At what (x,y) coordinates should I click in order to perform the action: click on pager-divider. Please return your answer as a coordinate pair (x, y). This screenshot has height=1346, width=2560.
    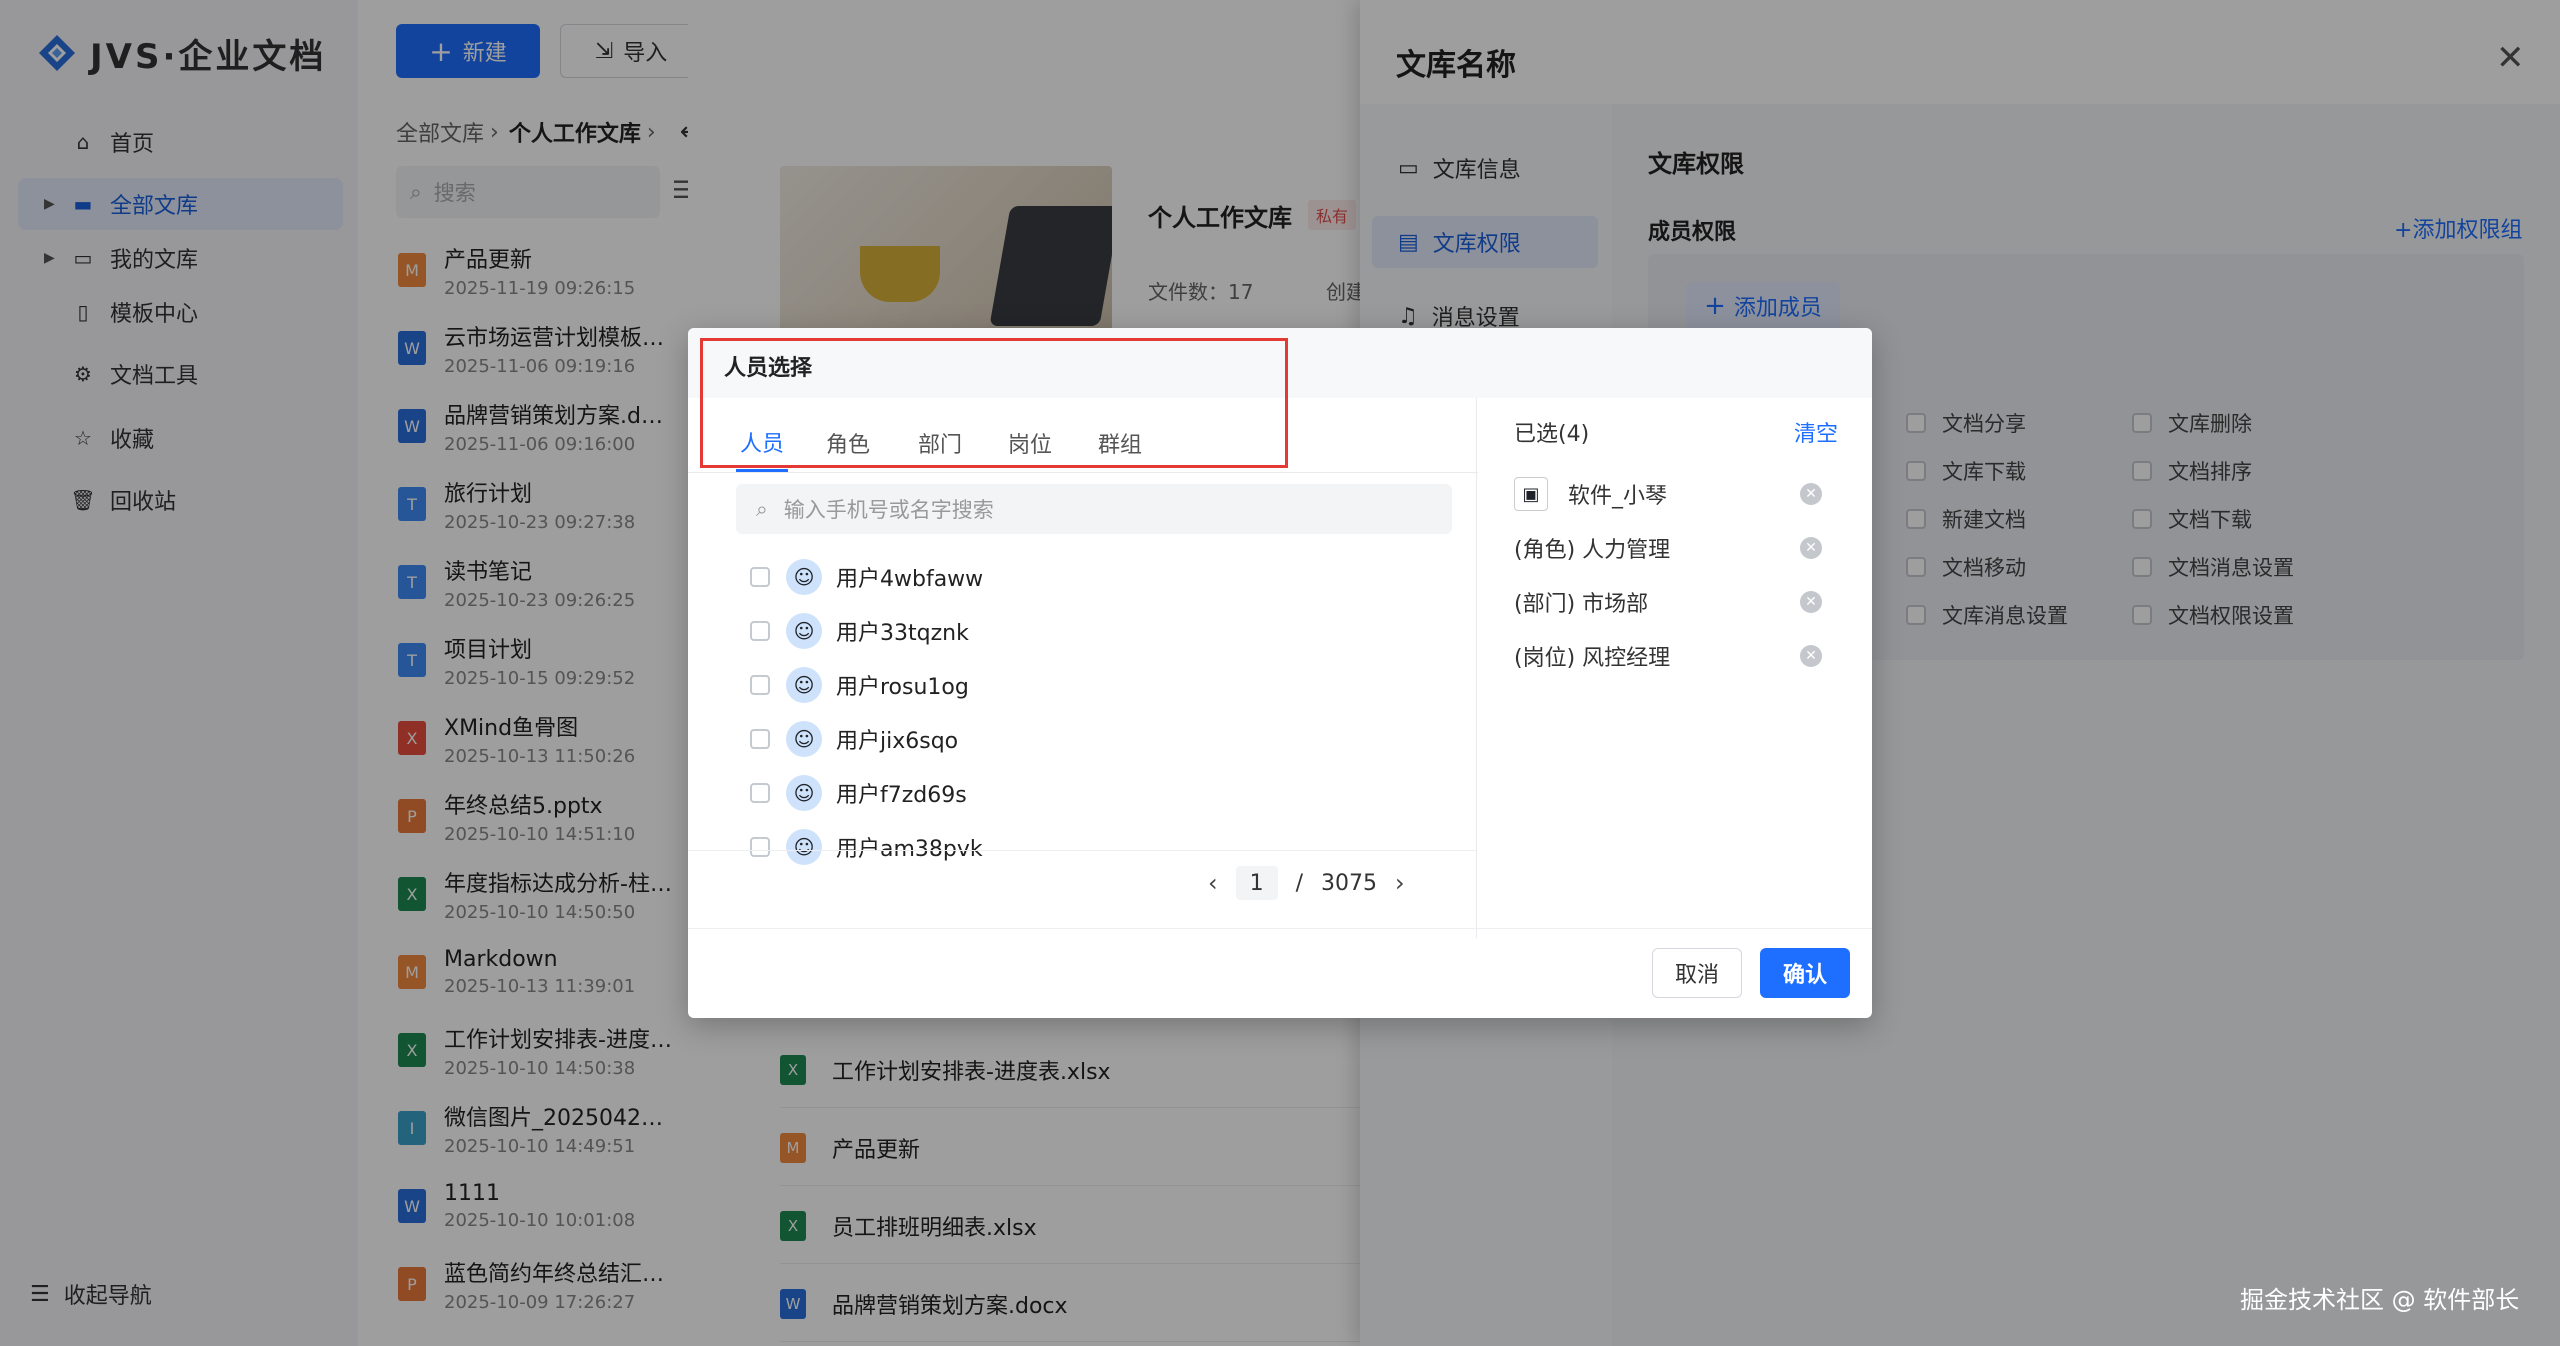
    Looking at the image, I should click on (1082, 850).